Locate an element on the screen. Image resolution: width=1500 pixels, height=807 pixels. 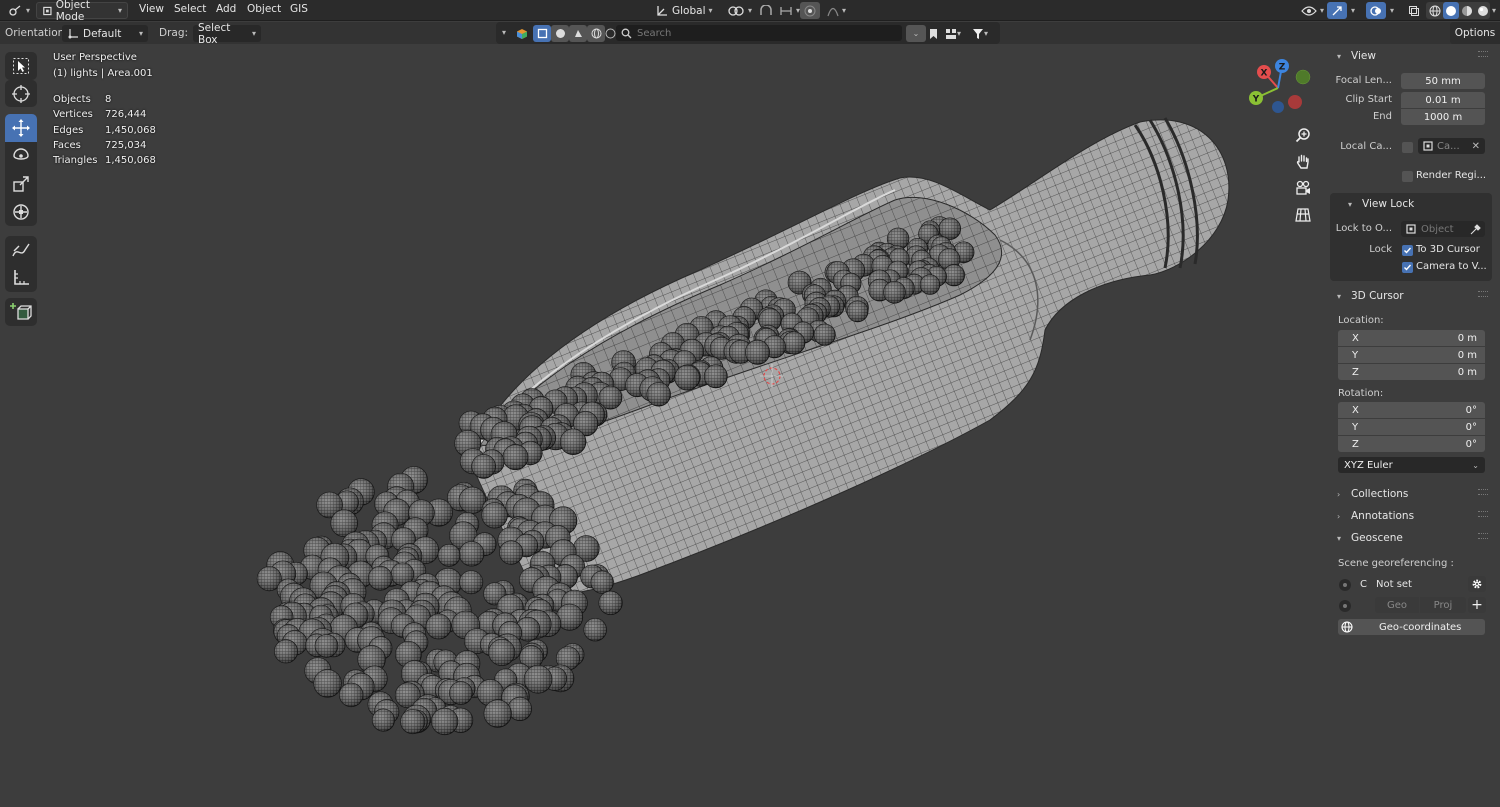
navigation-gizmo: X Z Y is located at coordinates (1279, 88).